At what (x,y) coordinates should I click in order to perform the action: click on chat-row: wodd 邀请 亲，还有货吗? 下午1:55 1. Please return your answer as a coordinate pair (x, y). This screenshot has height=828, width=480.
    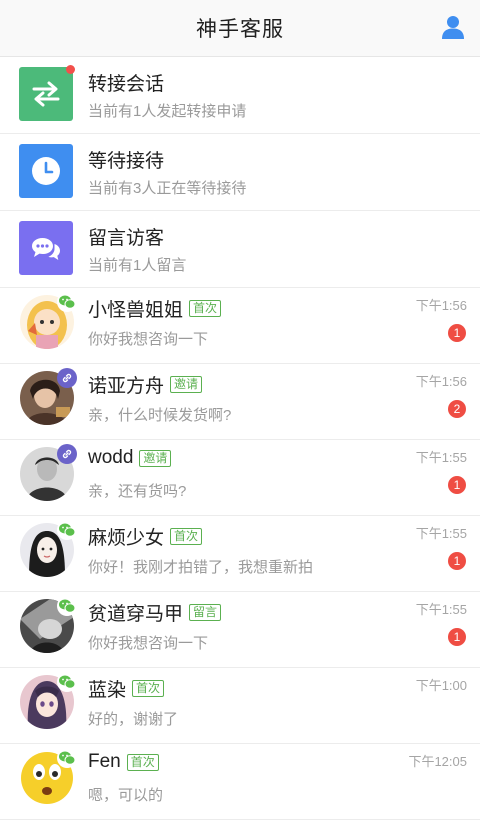
    Looking at the image, I should click on (240, 478).